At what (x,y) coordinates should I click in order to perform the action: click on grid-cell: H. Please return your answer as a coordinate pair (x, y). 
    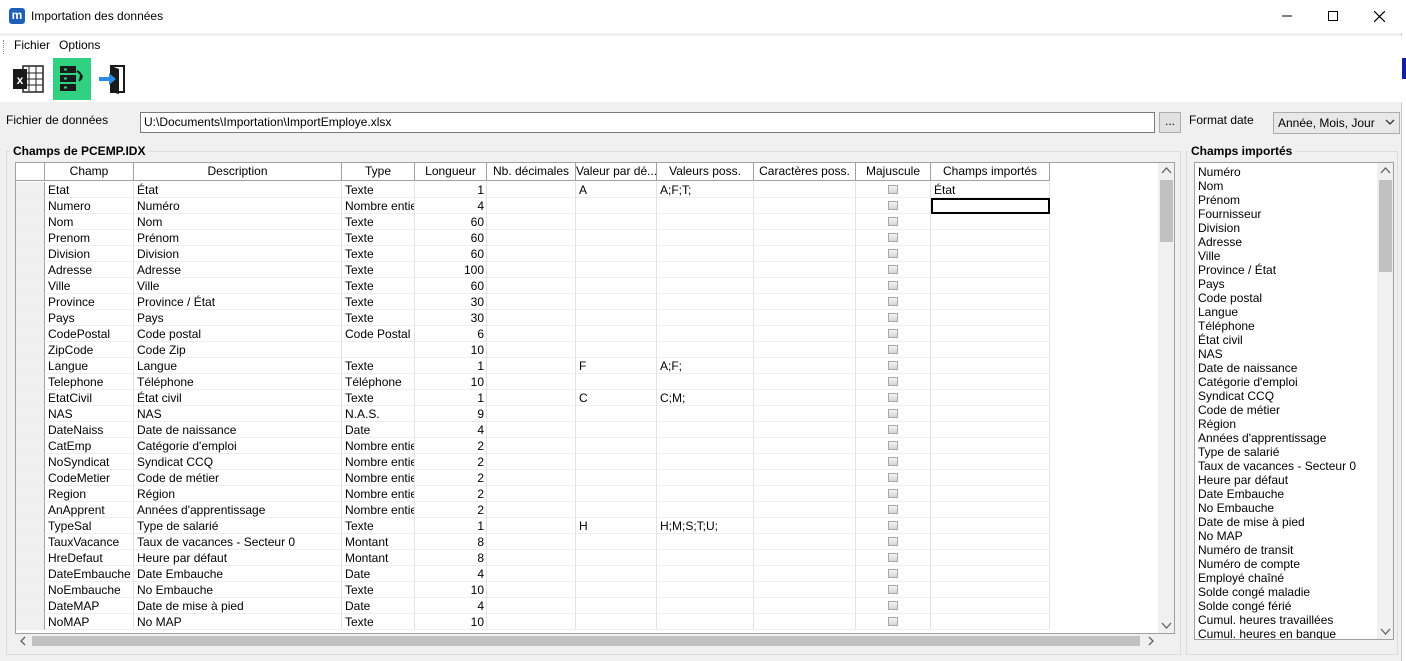
    Looking at the image, I should click on (616, 526).